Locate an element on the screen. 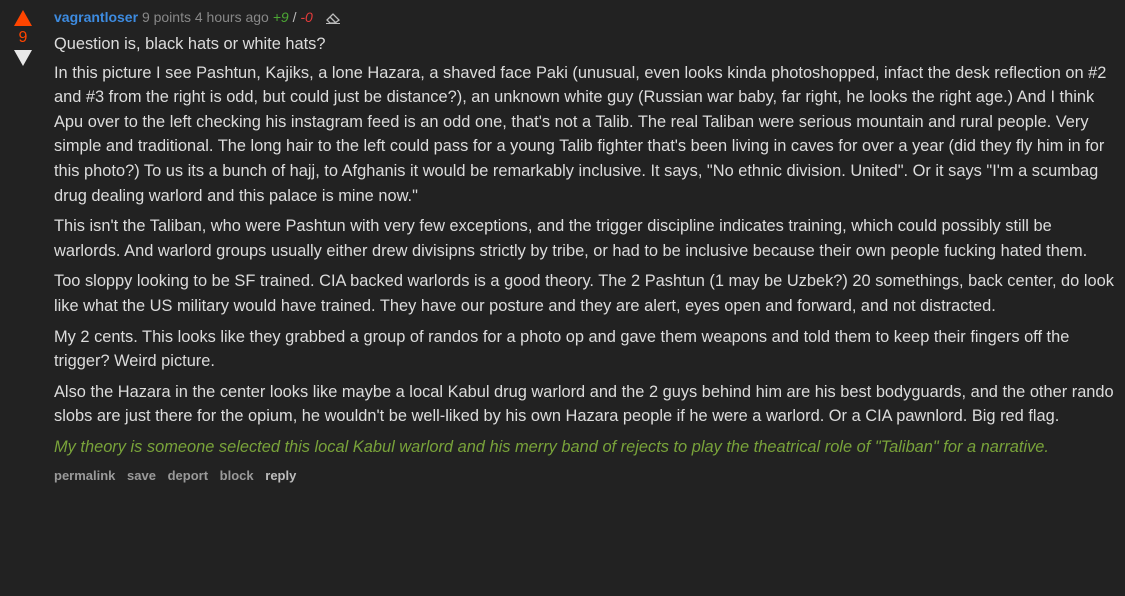 This screenshot has width=1125, height=596. save-button: save is located at coordinates (141, 475).